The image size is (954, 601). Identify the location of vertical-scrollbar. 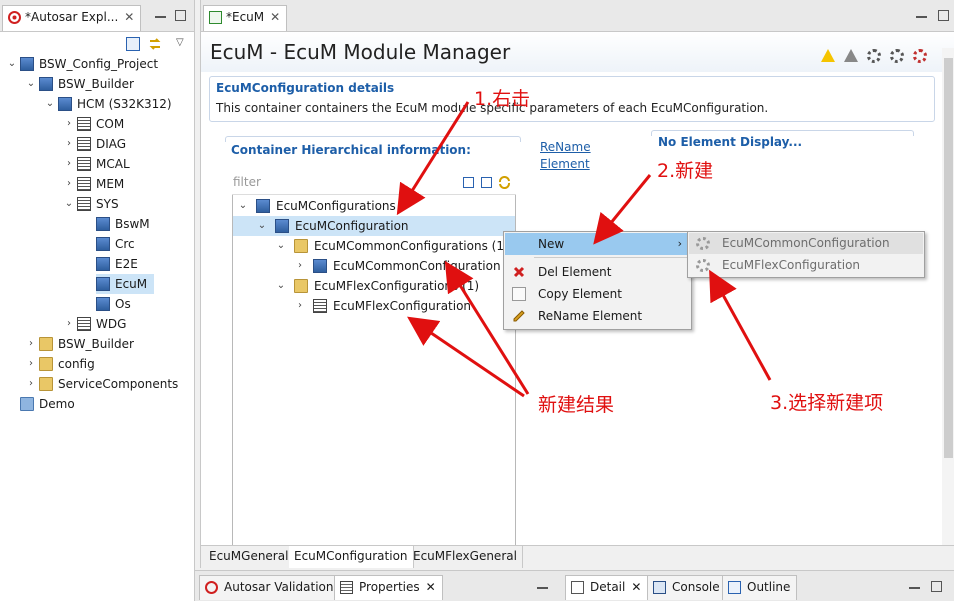
(948, 296).